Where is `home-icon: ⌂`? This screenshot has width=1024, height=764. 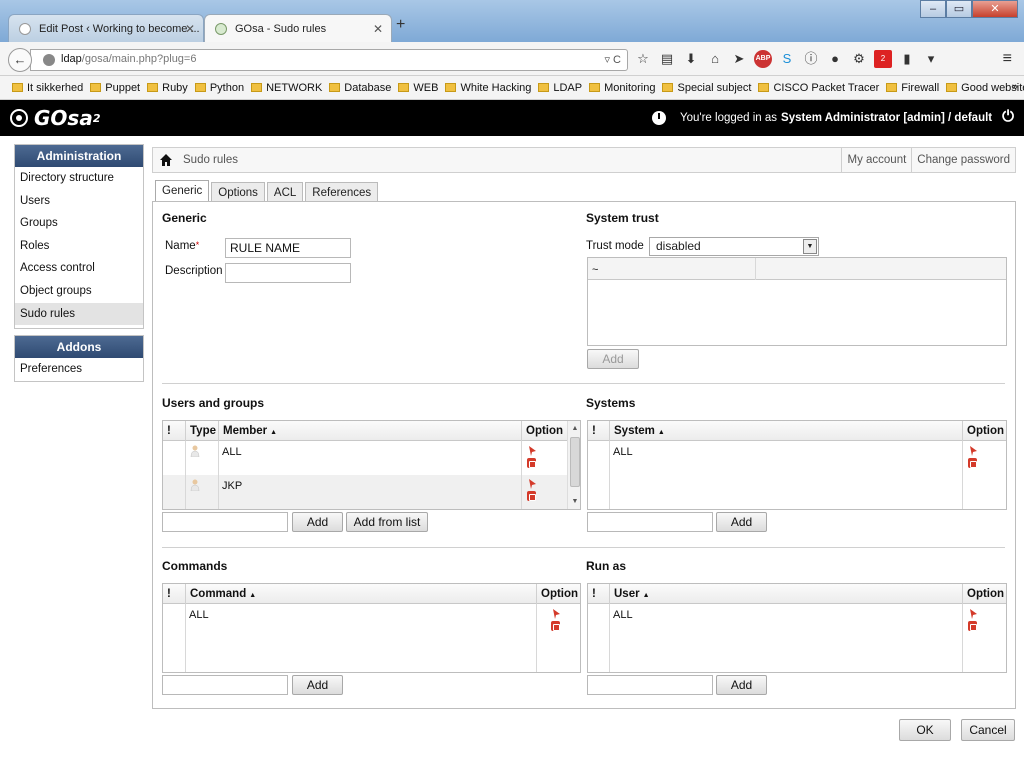
home-icon: ⌂ is located at coordinates (715, 59).